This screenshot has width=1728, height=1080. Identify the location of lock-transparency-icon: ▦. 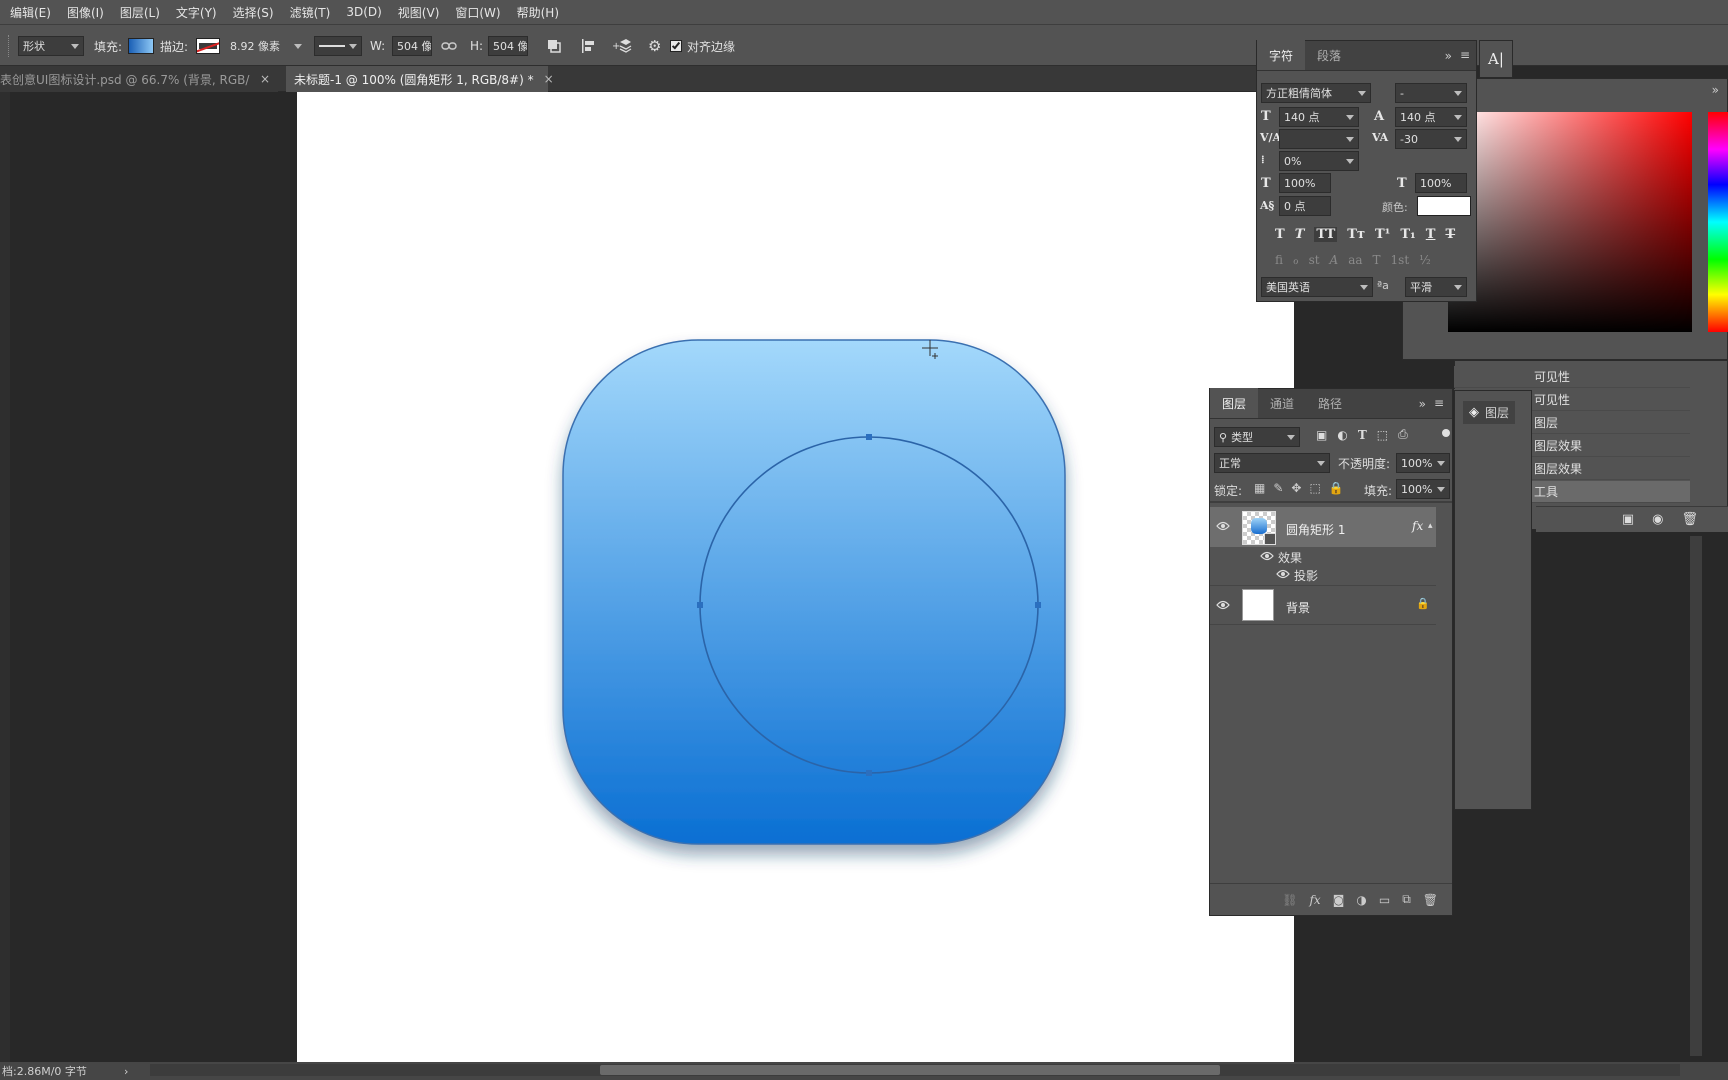
(1259, 488).